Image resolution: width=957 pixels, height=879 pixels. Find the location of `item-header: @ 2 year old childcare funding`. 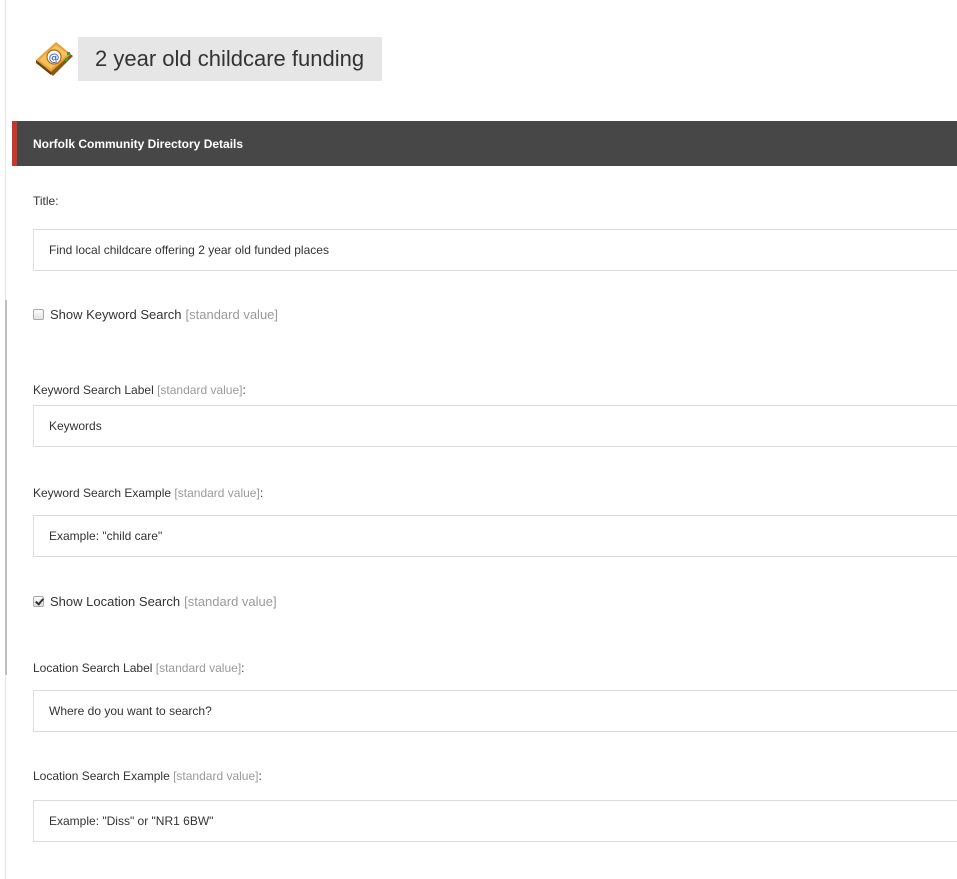

item-header: @ 2 year old childcare funding is located at coordinates (208, 59).